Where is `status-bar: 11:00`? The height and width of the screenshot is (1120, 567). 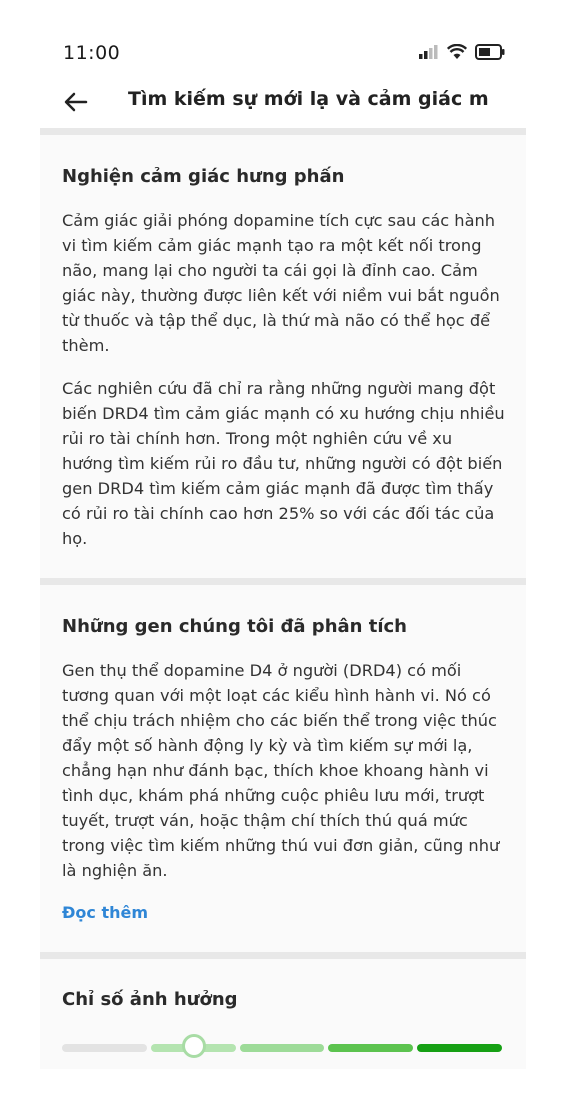 status-bar: 11:00 is located at coordinates (283, 45).